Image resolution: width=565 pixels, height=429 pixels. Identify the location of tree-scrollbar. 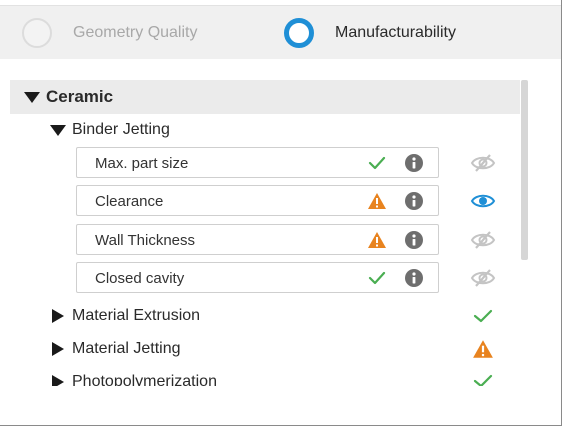
(524, 170).